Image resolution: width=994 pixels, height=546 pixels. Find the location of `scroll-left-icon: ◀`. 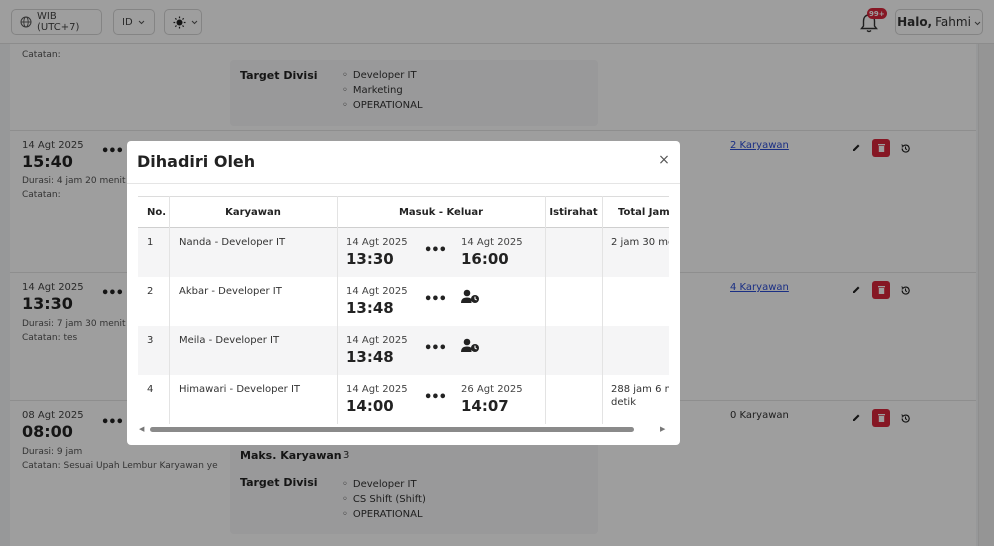

scroll-left-icon: ◀ is located at coordinates (141, 429).